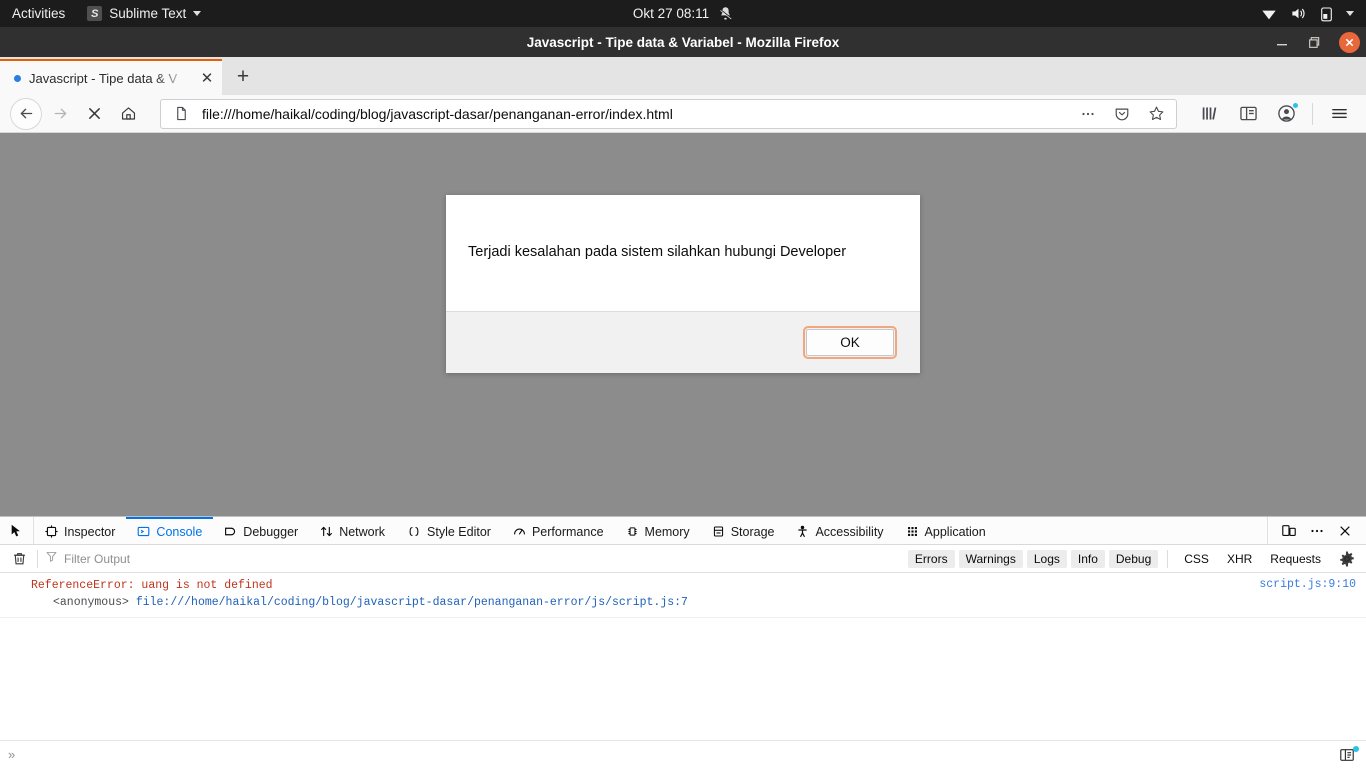  I want to click on battery-icon, so click(1326, 14).